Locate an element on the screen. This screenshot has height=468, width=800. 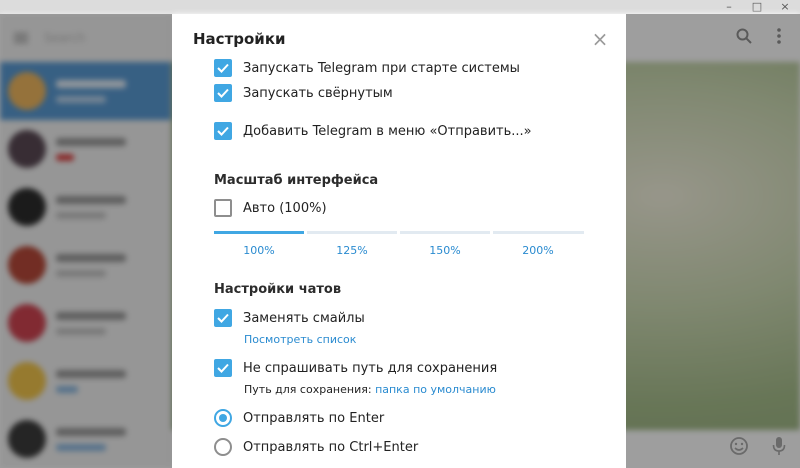
scale-option-200: 200% is located at coordinates (538, 250).